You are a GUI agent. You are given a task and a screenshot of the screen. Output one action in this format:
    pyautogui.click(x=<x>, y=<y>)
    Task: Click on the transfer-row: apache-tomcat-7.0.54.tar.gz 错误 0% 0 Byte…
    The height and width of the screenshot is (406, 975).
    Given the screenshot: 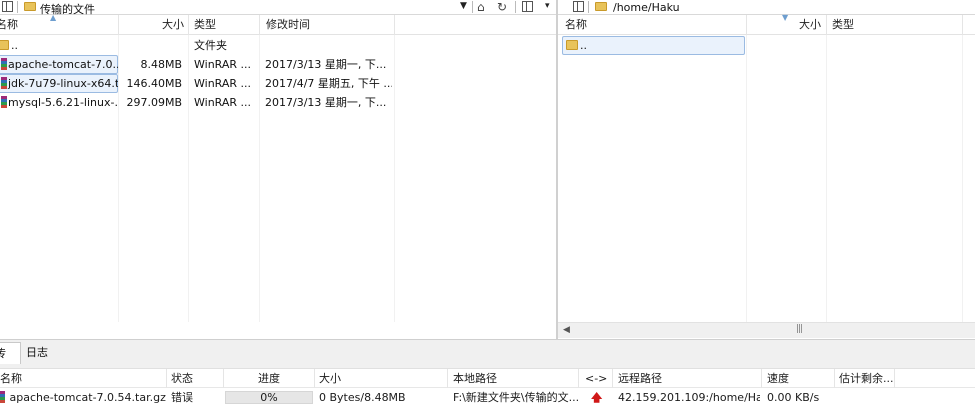 What is the action you would take?
    pyautogui.click(x=487, y=397)
    